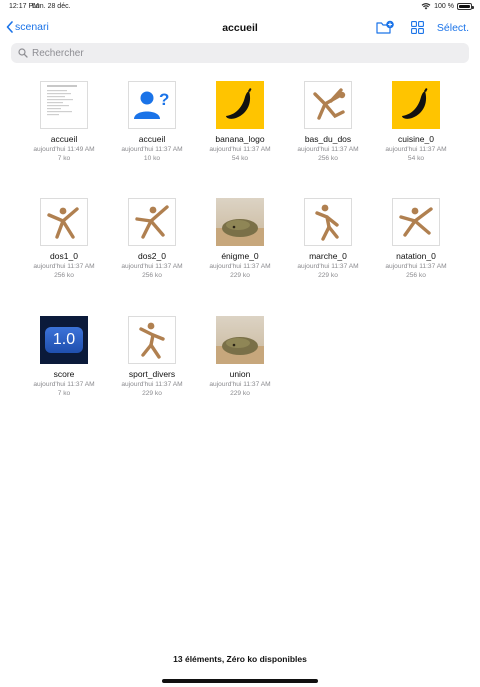 This screenshot has height=687, width=480. I want to click on score-badge: 1.0, so click(64, 340).